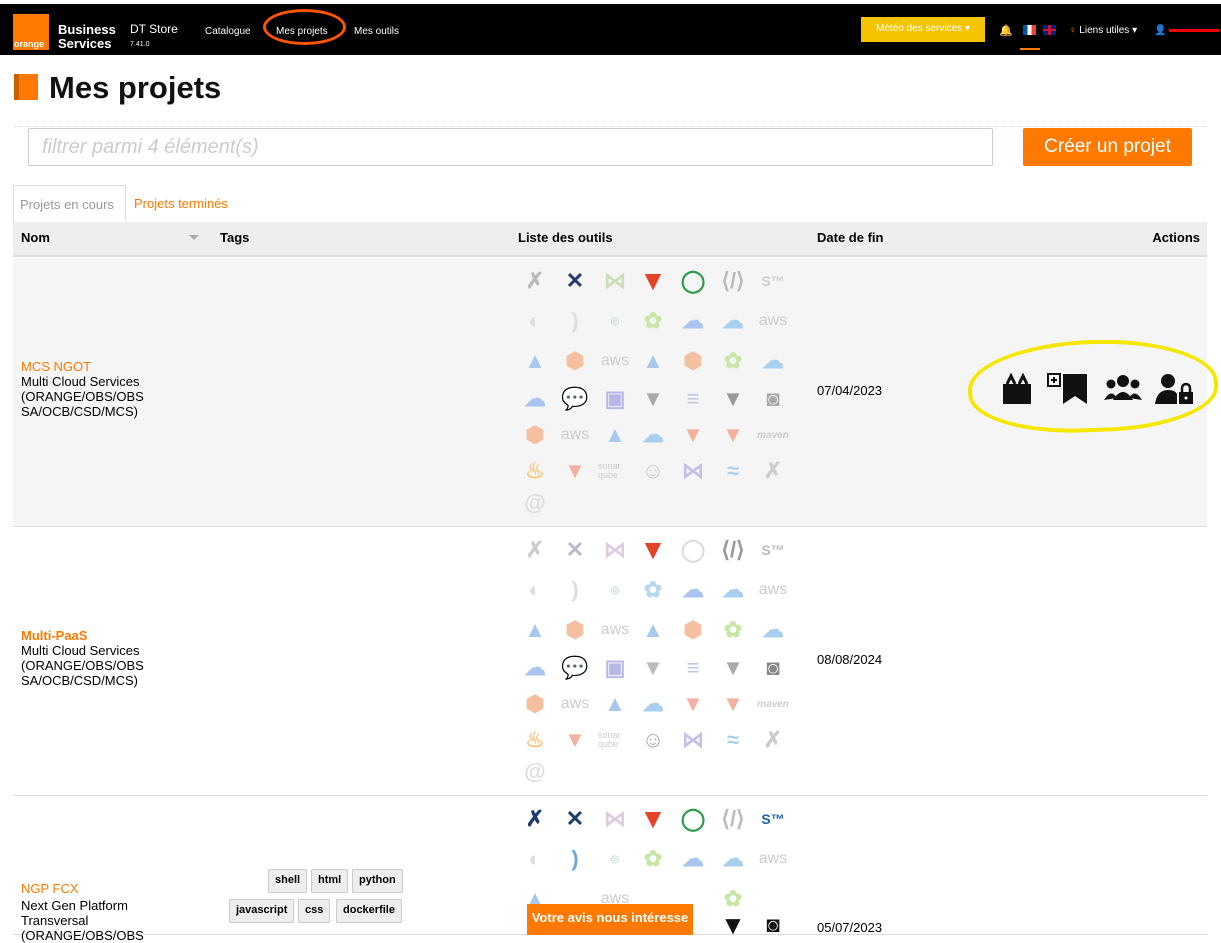  Describe the element at coordinates (1006, 30) in the screenshot. I see `bell-icon: 🔔` at that location.